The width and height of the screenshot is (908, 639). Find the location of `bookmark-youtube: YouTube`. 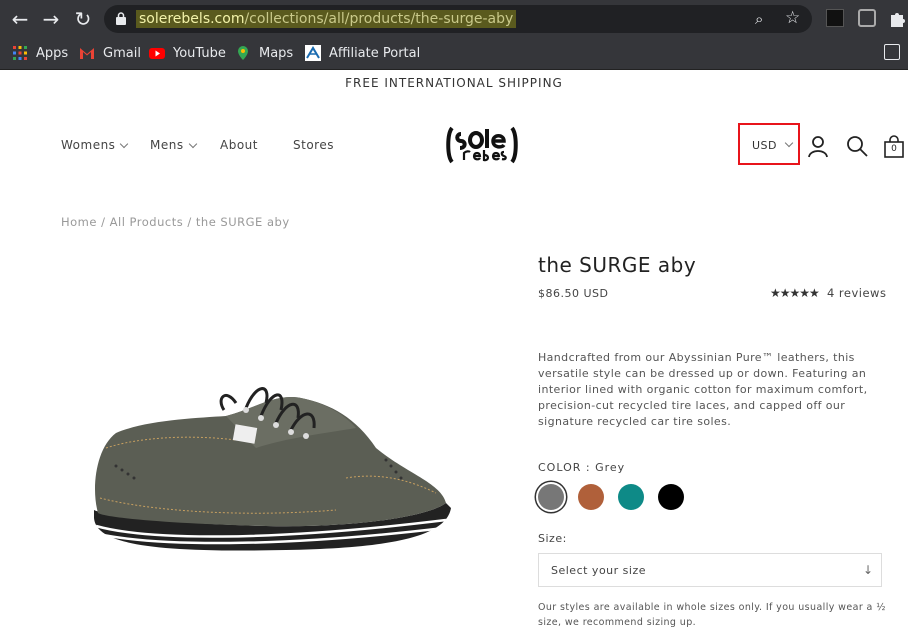

bookmark-youtube: YouTube is located at coordinates (187, 53).